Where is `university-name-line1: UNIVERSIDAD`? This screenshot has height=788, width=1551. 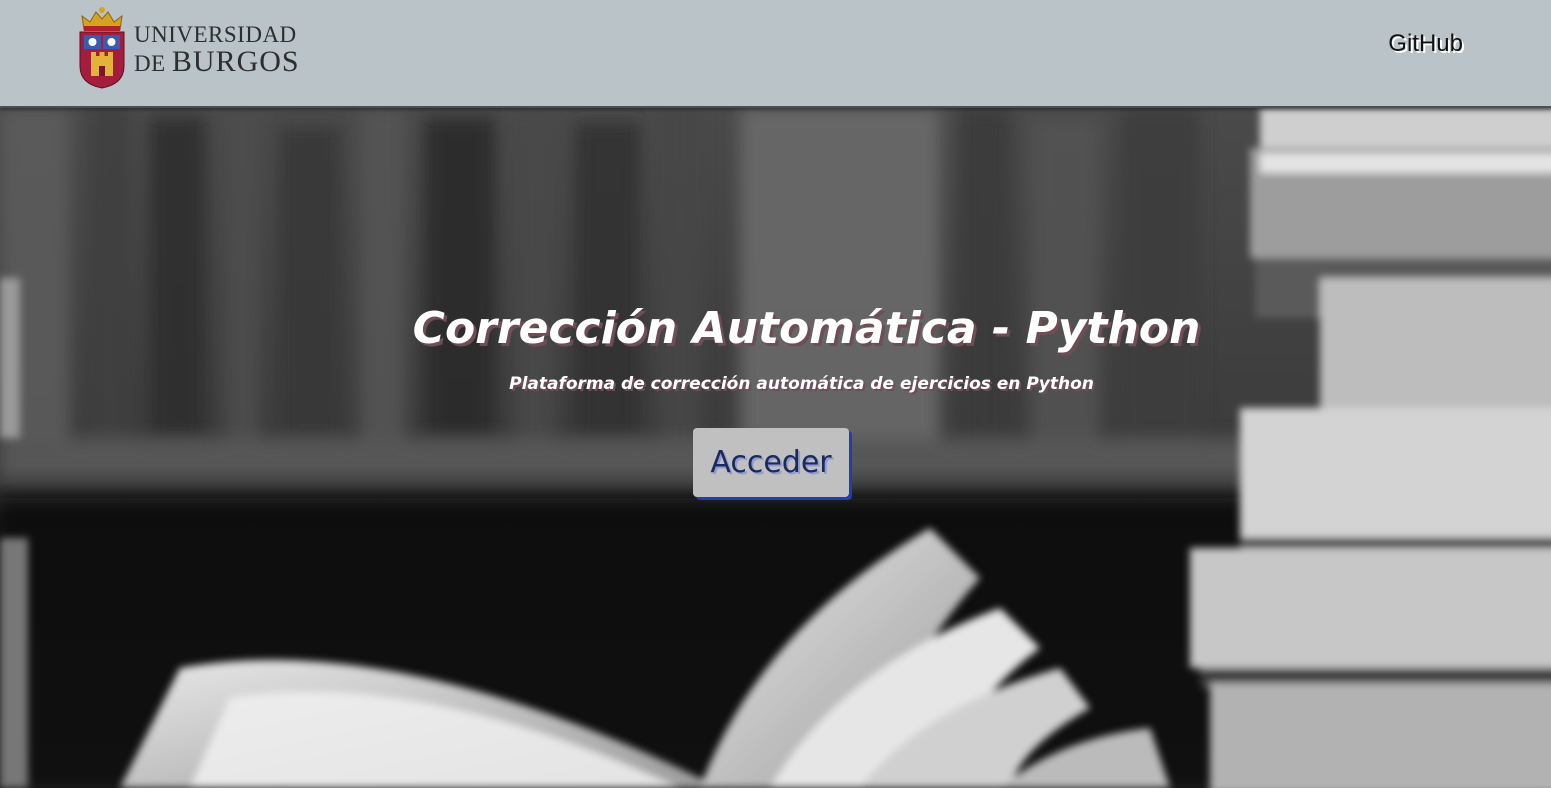 university-name-line1: UNIVERSIDAD is located at coordinates (215, 34).